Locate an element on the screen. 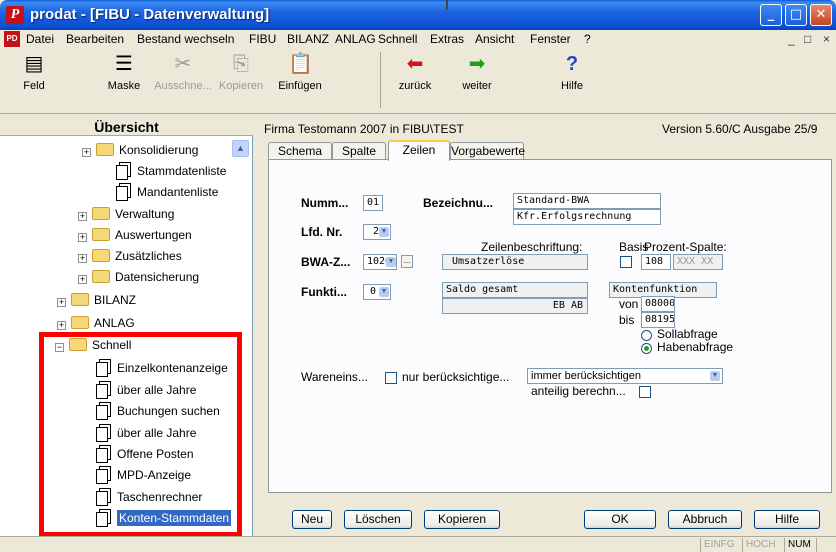  collapse-icon: − is located at coordinates (59, 347).